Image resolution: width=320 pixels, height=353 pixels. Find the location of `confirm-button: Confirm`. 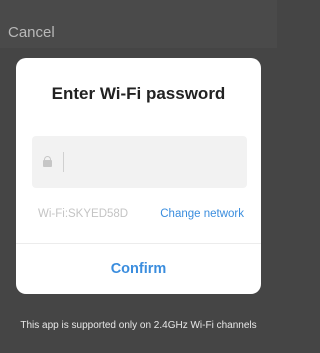

confirm-button: Confirm is located at coordinates (138, 269).